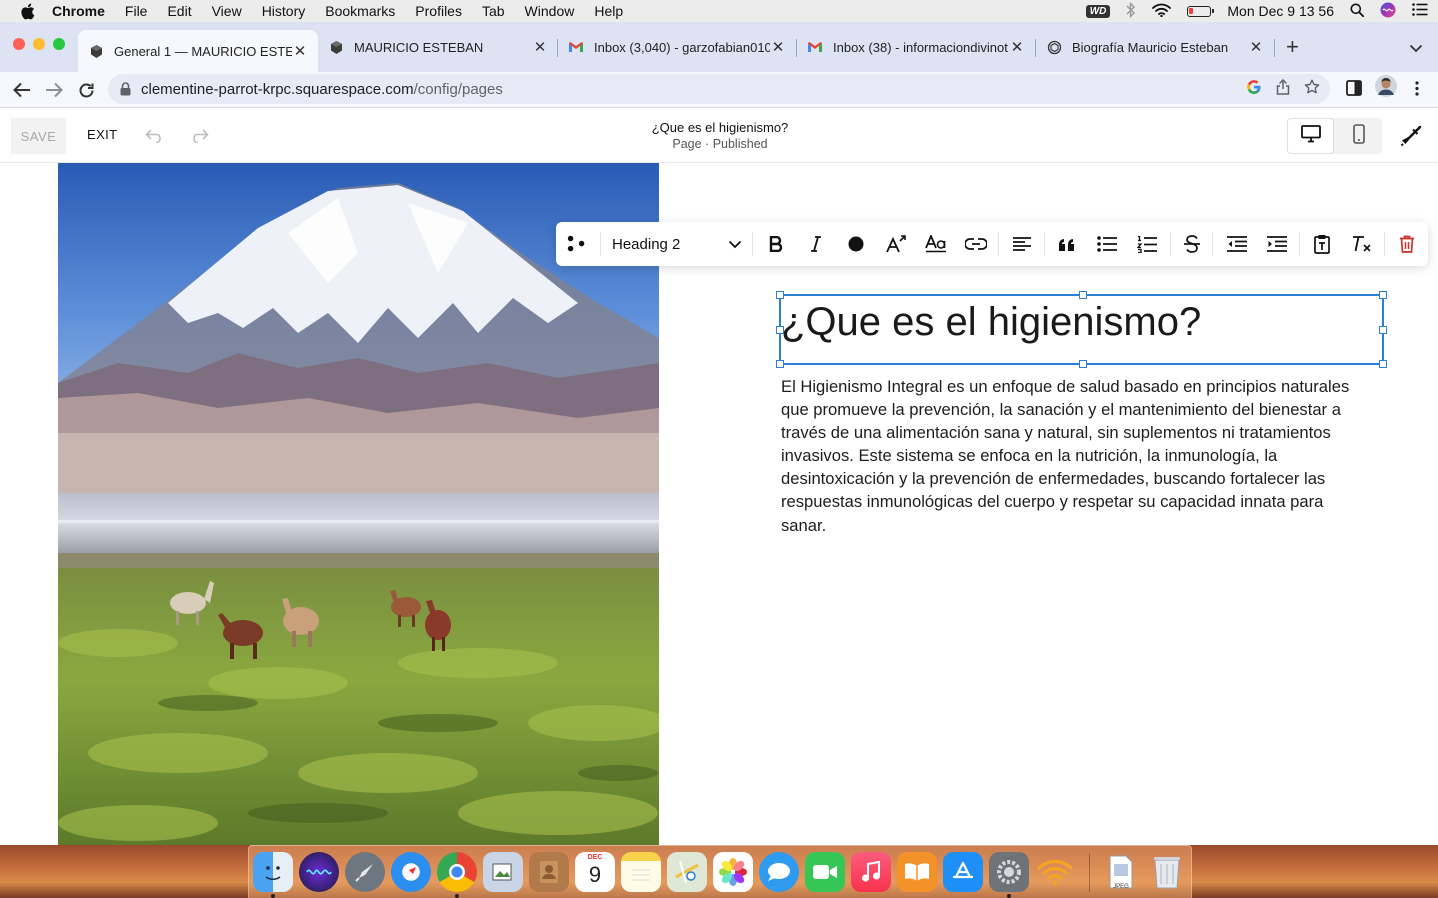 This screenshot has width=1438, height=898. I want to click on launchpad-icon, so click(365, 872).